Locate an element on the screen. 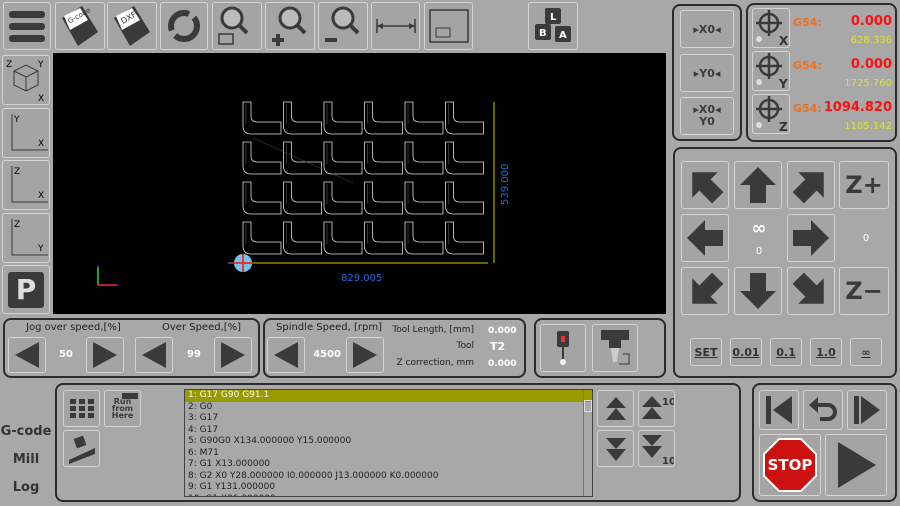 This screenshot has height=506, width=900. jog-right-button is located at coordinates (811, 238).